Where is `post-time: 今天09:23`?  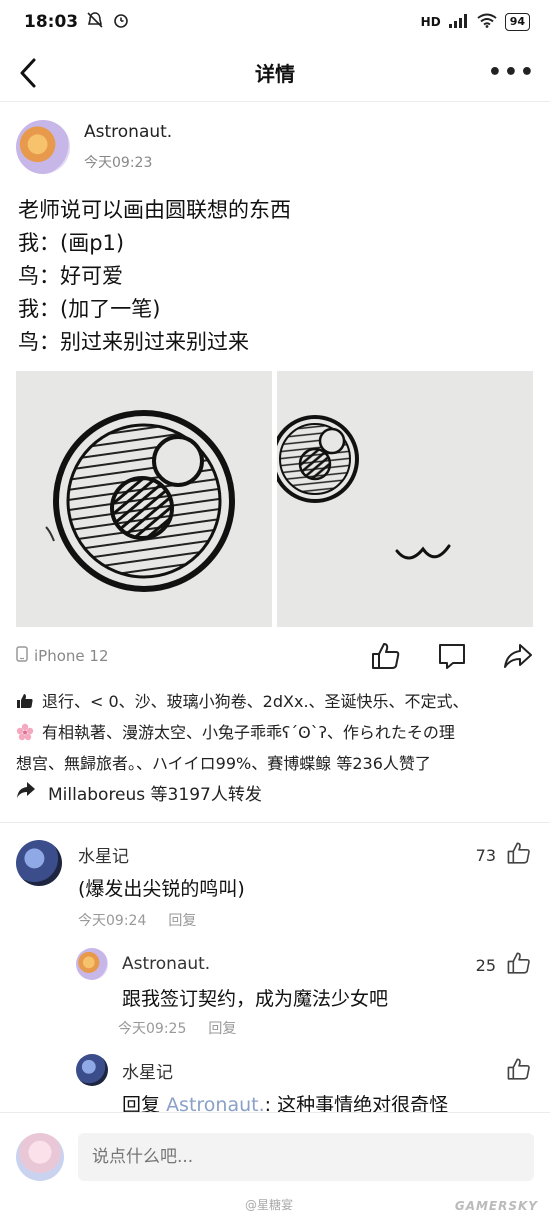
post-time: 今天09:23 is located at coordinates (118, 163).